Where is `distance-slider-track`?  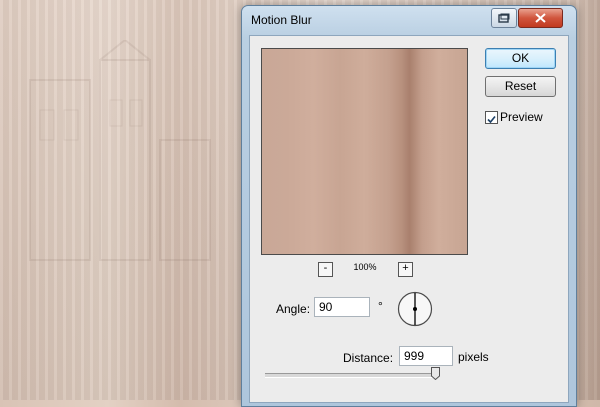 distance-slider-track is located at coordinates (351, 375).